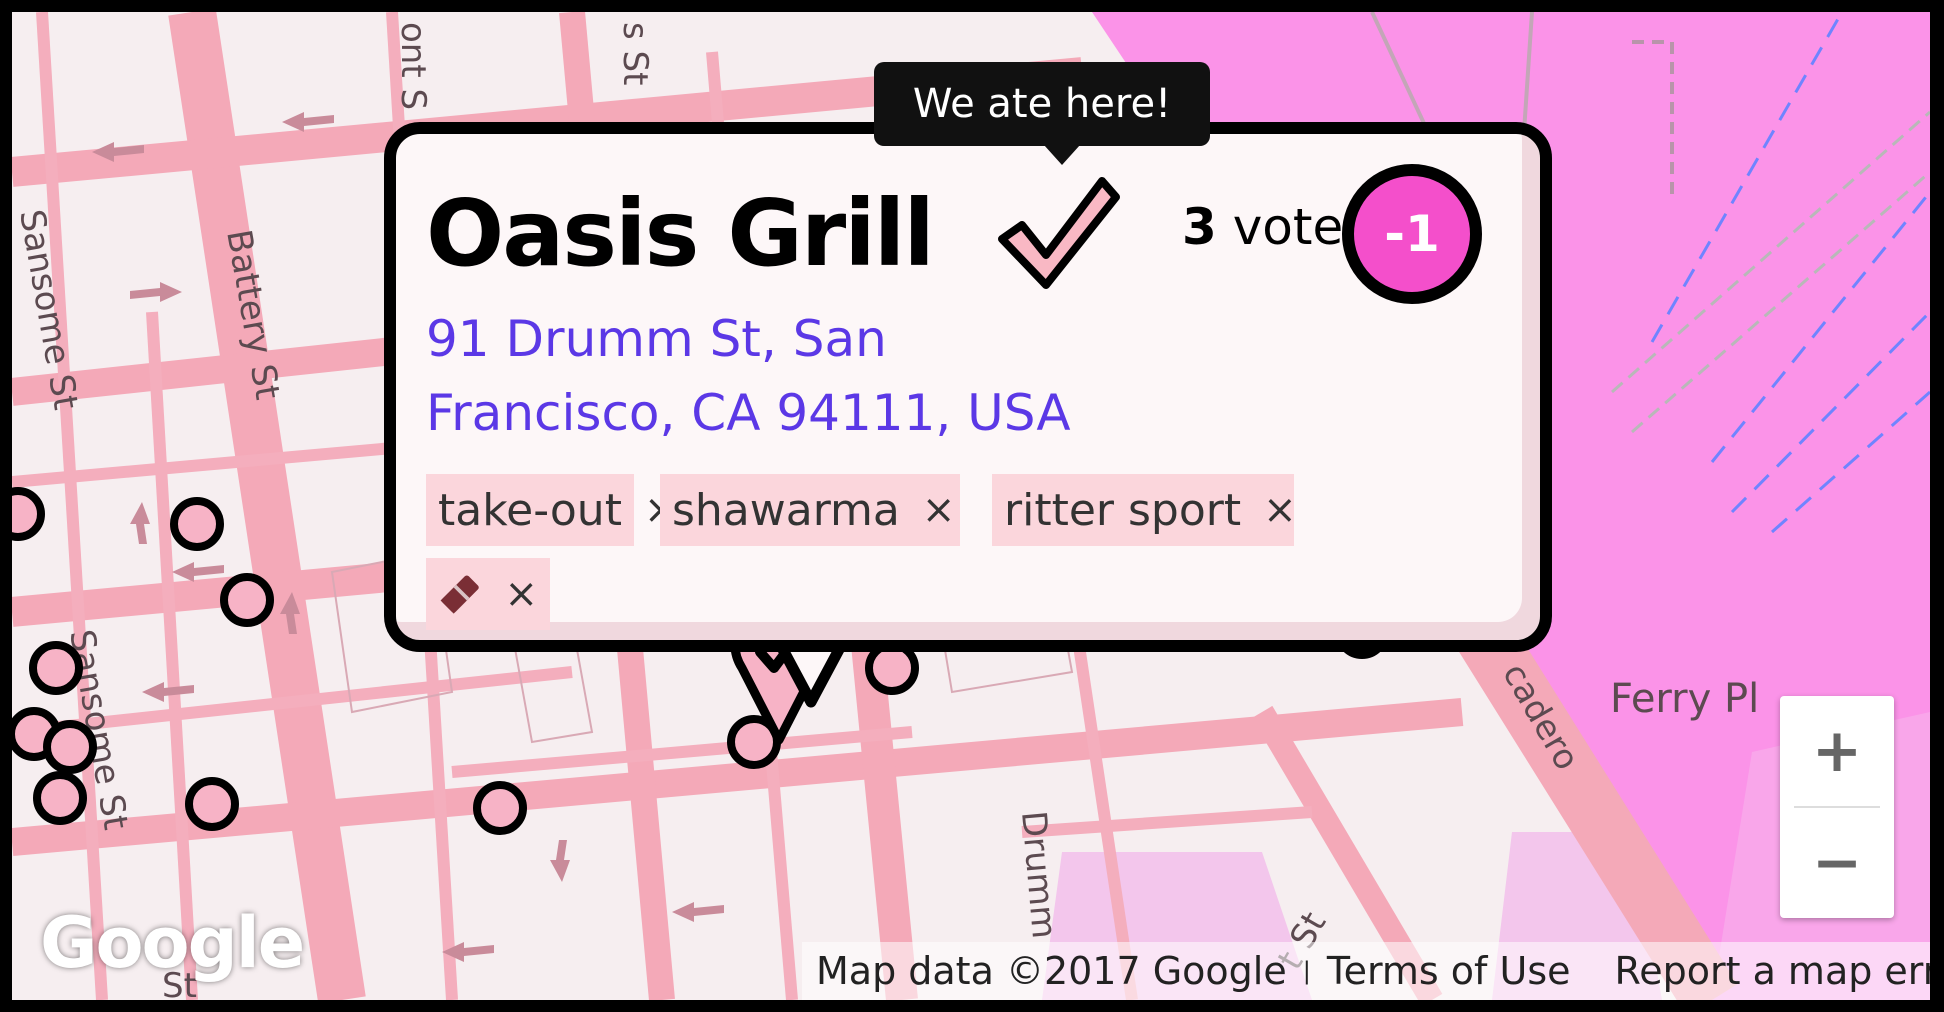 Image resolution: width=1944 pixels, height=1012 pixels. Describe the element at coordinates (786, 510) in the screenshot. I see `tag-label: shawarma` at that location.